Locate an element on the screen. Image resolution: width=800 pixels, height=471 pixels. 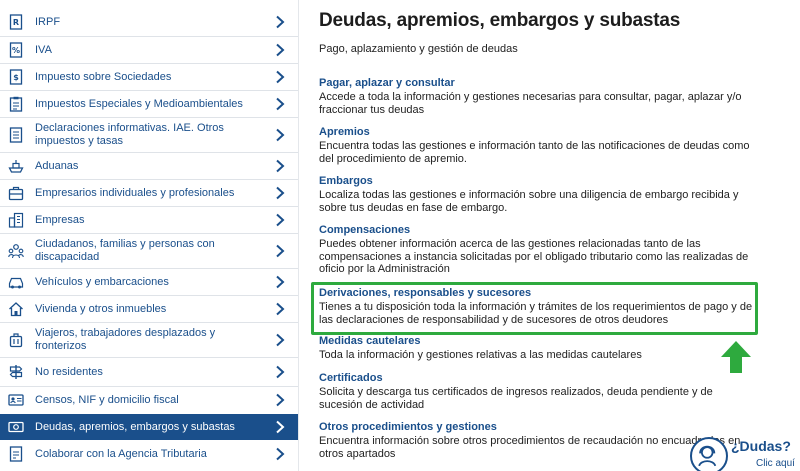
luggage-icon is located at coordinates (16, 340).